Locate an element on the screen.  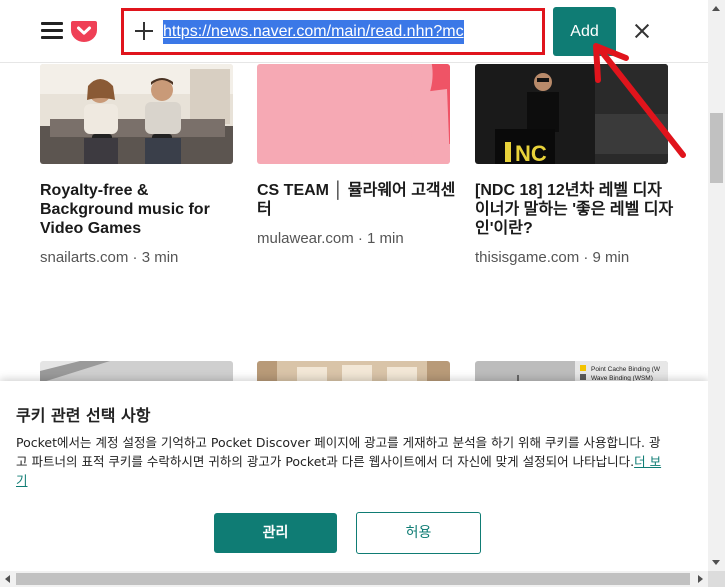
article-meta: mulawear.com · 1 min is located at coordinates (330, 238).